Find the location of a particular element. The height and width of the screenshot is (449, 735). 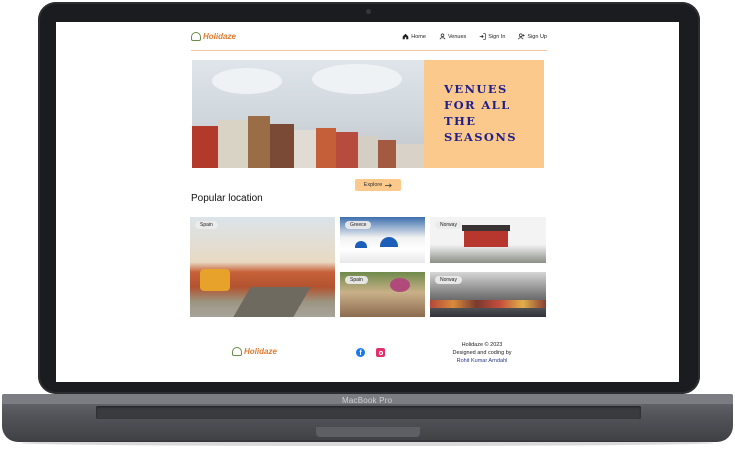

location-tag: Greece is located at coordinates (358, 225).